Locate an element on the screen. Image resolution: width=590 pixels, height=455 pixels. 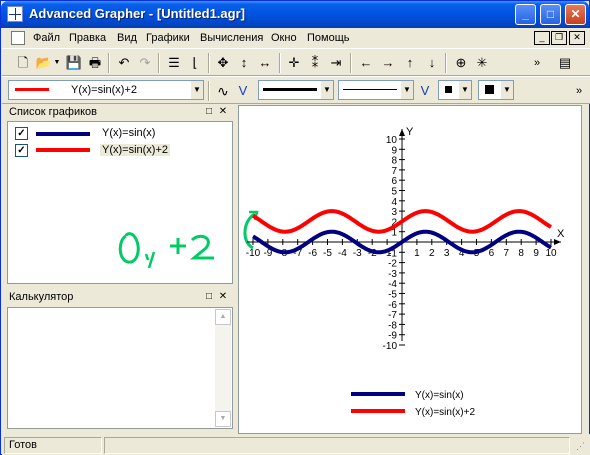
zoom-fit-icon: ✳ is located at coordinates (482, 63).